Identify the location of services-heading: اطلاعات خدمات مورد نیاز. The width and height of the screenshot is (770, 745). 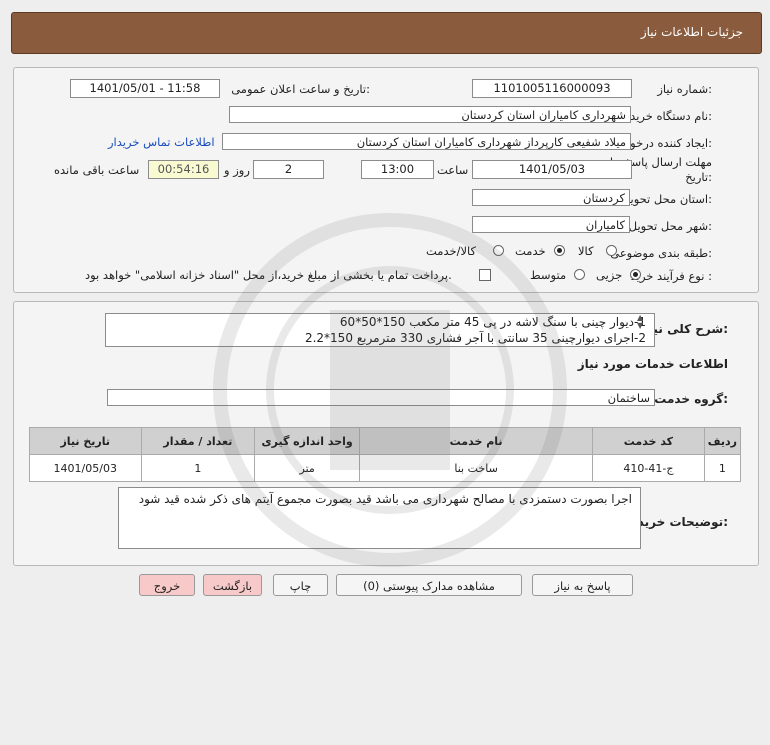
(652, 364).